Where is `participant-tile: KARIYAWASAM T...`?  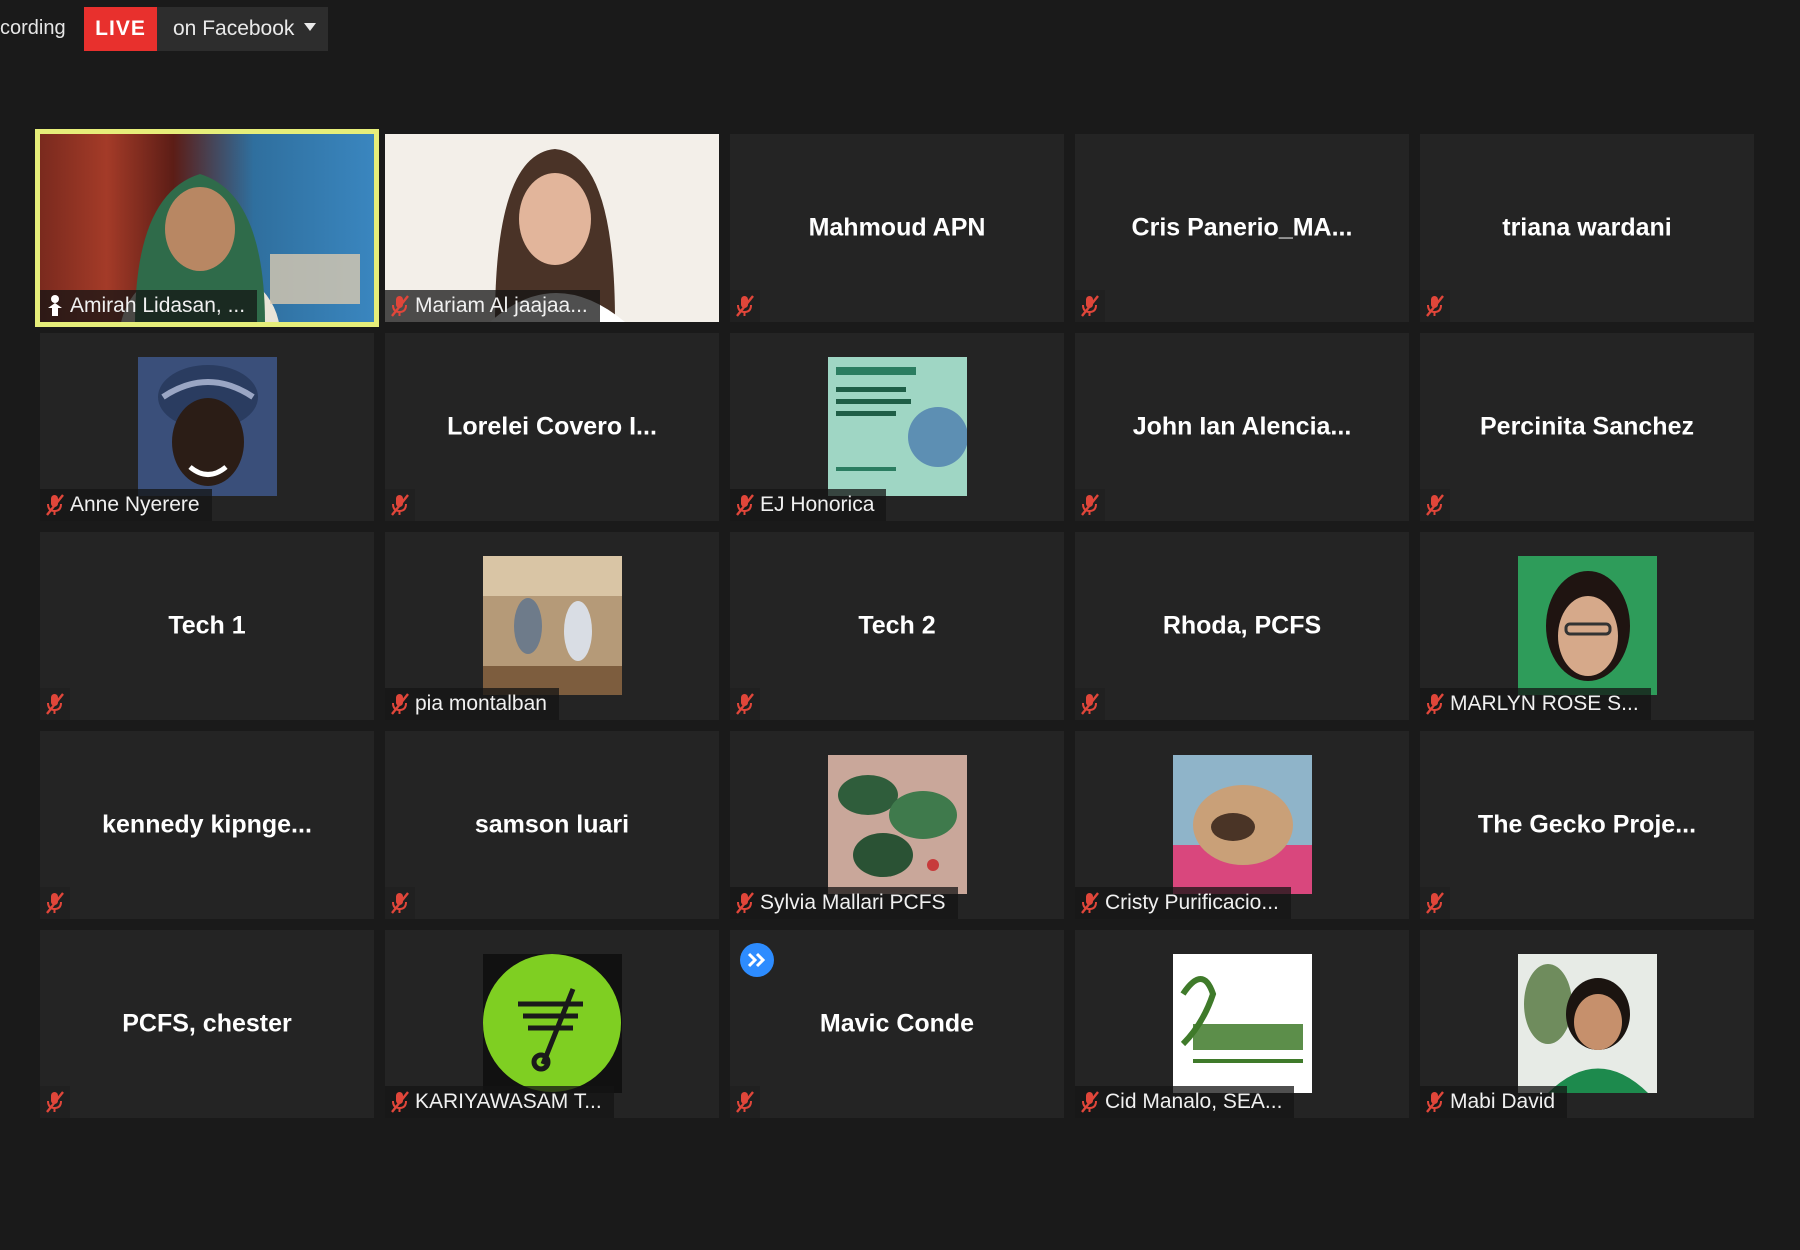 participant-tile: KARIYAWASAM T... is located at coordinates (552, 1024).